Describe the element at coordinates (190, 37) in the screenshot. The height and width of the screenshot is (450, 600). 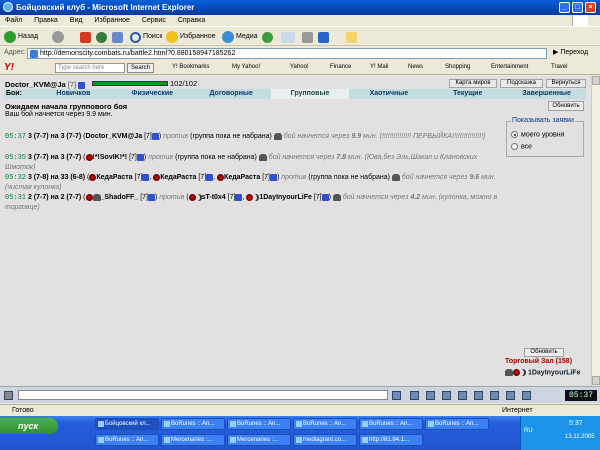
I see `favorites-button: Избранное` at that location.